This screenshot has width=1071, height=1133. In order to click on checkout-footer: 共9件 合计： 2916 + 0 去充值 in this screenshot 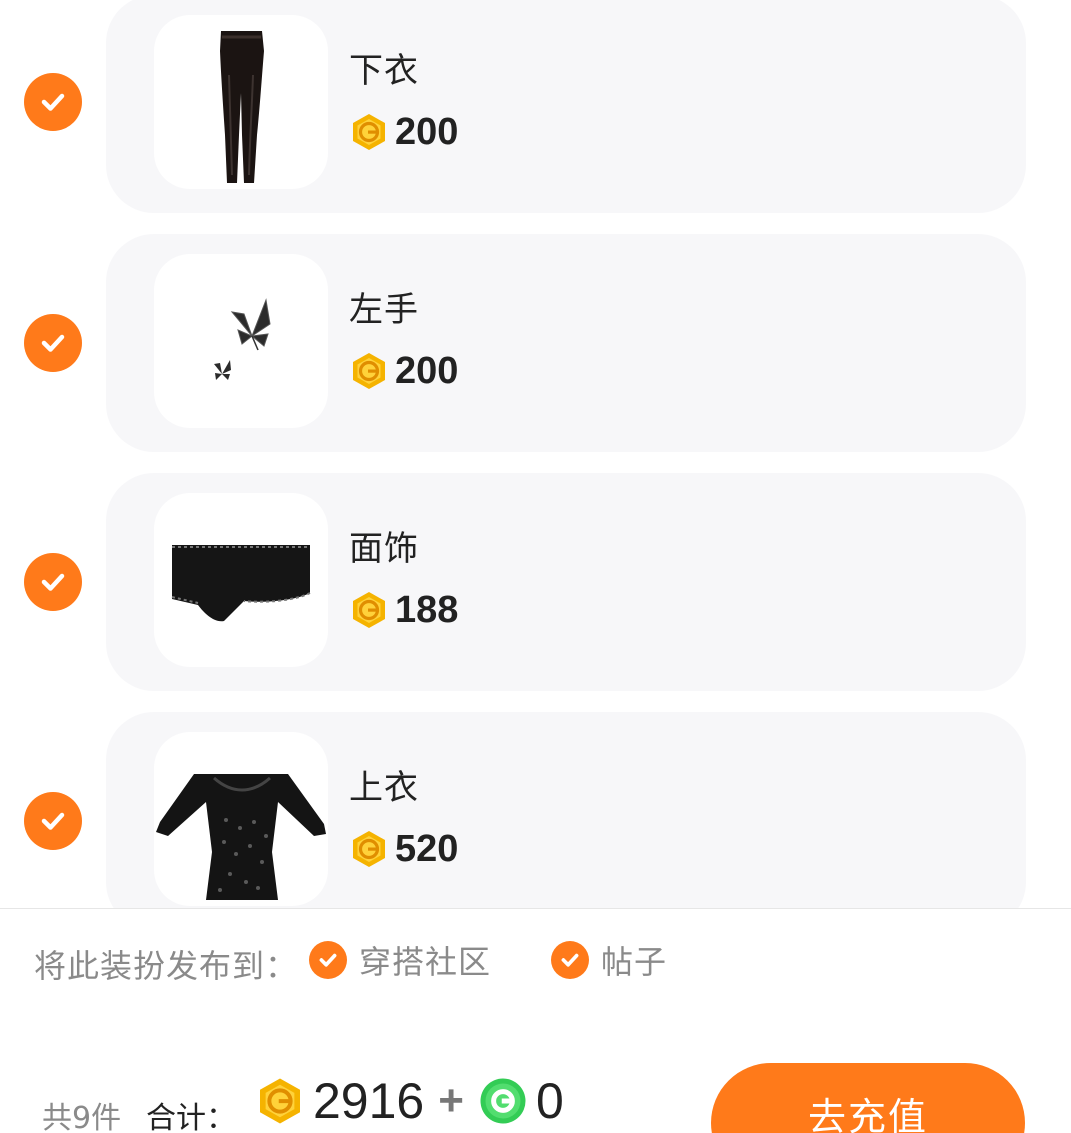, I will do `click(535, 1072)`.